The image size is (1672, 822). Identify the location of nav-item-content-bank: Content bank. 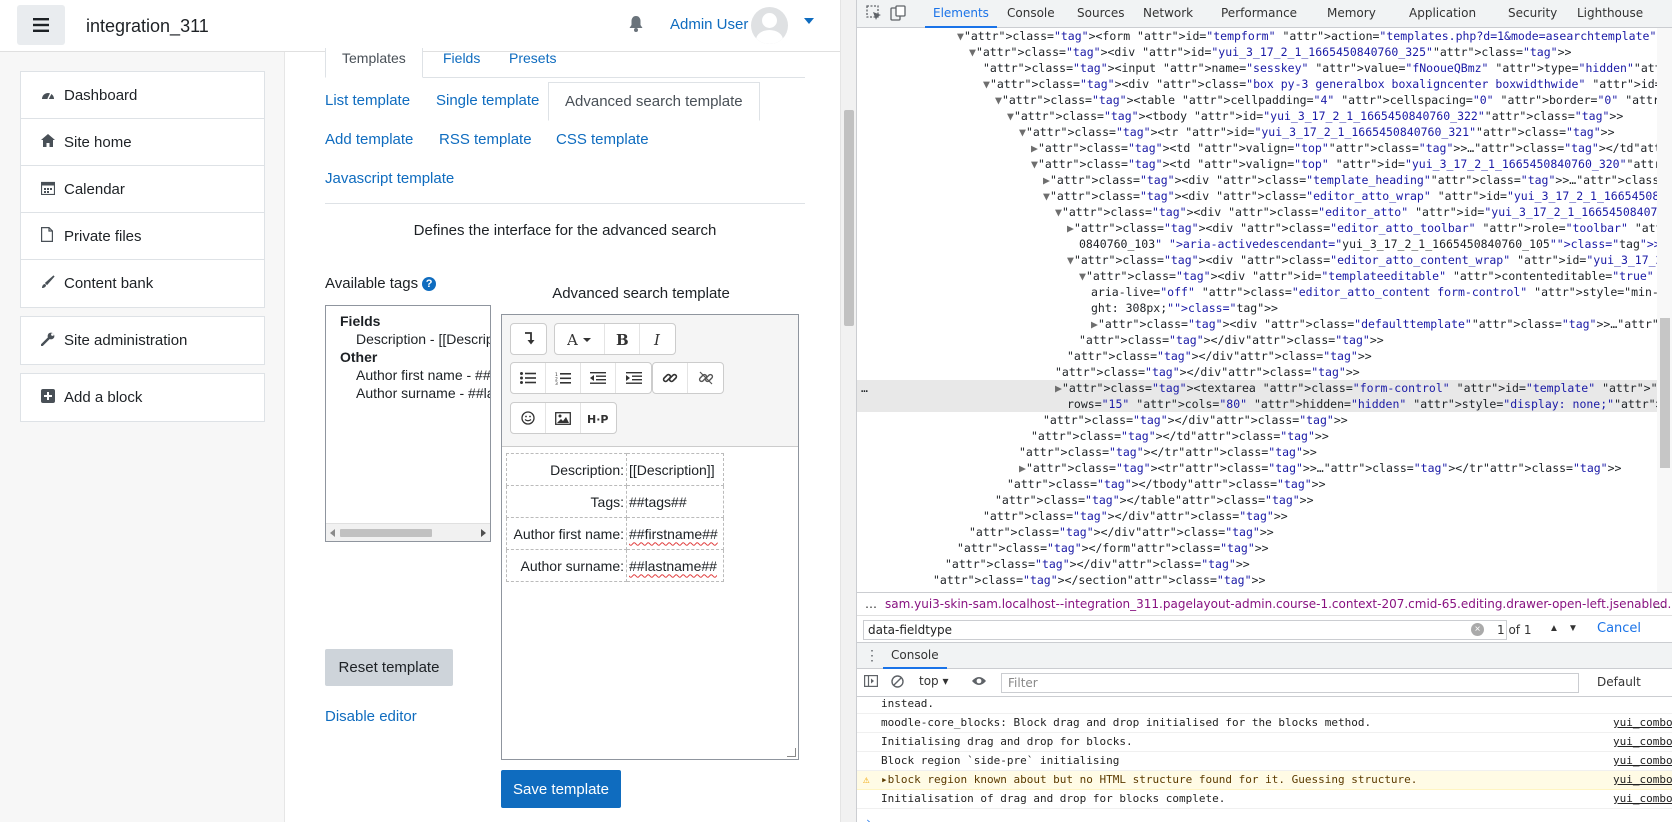
(142, 283).